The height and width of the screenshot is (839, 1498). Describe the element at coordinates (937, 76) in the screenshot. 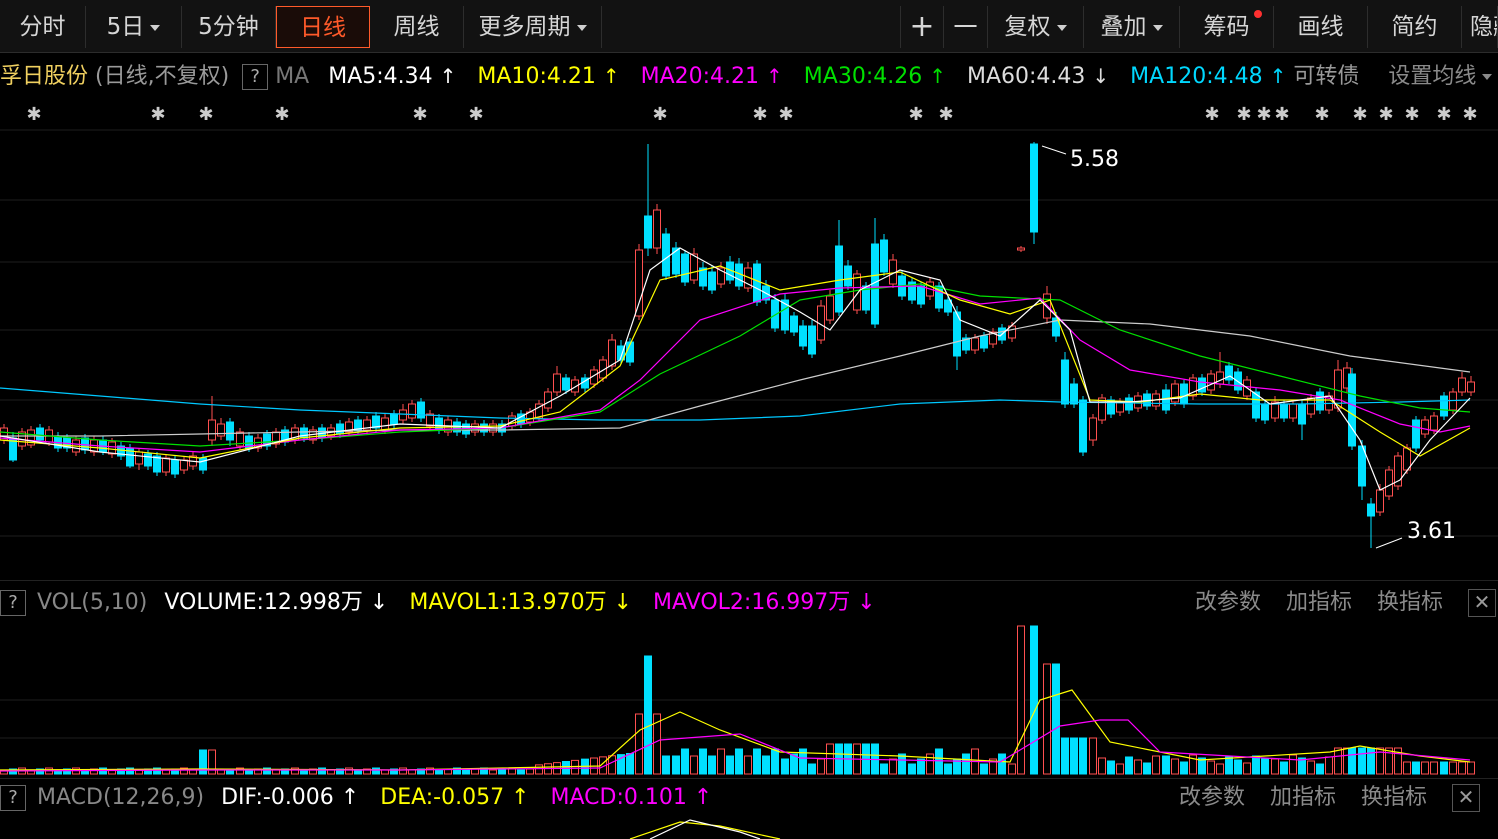

I see `ma30-arrow-icon: ↑` at that location.